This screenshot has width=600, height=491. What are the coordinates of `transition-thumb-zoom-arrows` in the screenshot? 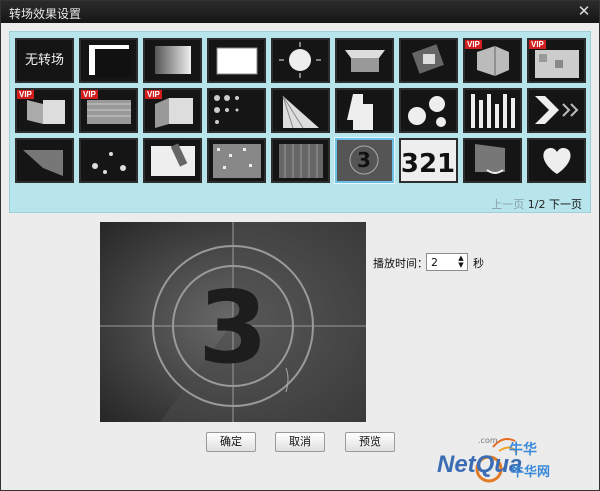 It's located at (300, 60).